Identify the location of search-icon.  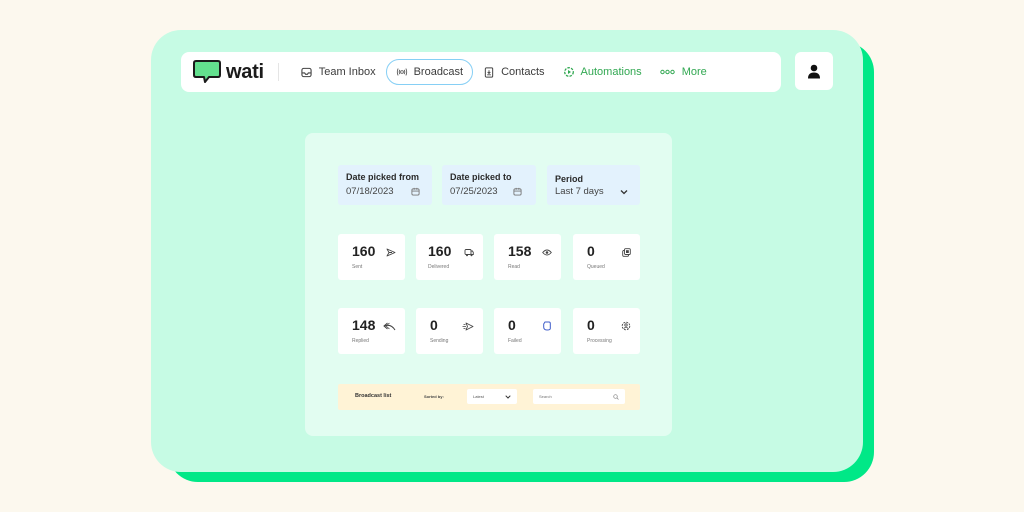
(616, 396).